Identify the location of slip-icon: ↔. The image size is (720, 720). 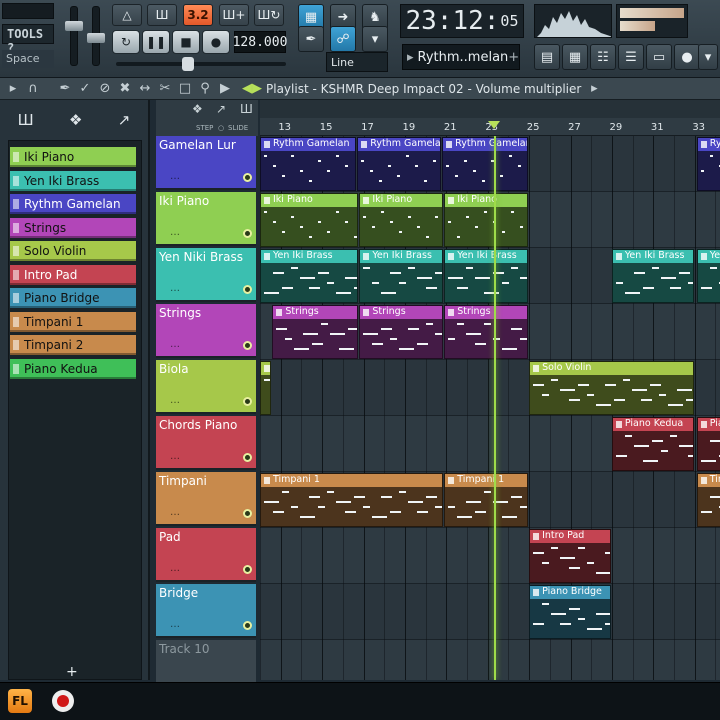
(145, 88).